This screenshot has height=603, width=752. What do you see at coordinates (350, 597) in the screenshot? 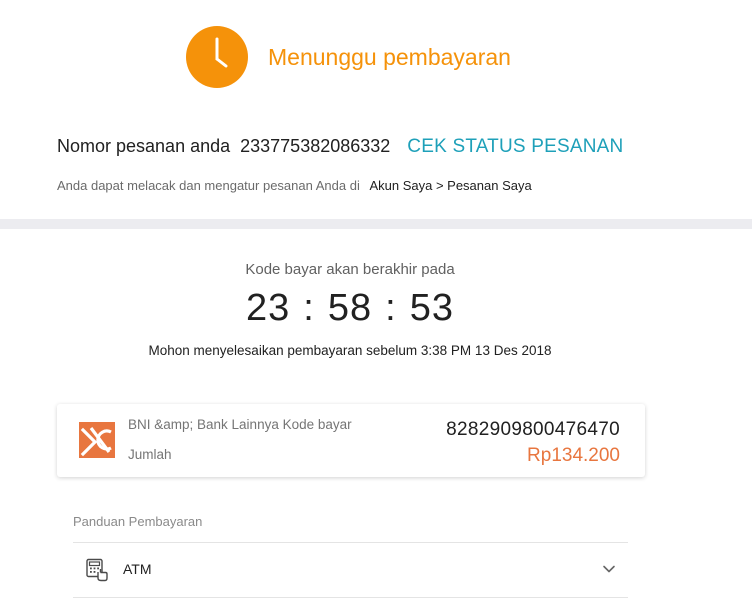
I see `divider` at bounding box center [350, 597].